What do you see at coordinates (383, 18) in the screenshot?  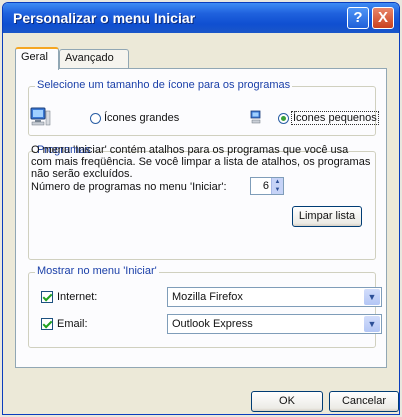 I see `close-button: X` at bounding box center [383, 18].